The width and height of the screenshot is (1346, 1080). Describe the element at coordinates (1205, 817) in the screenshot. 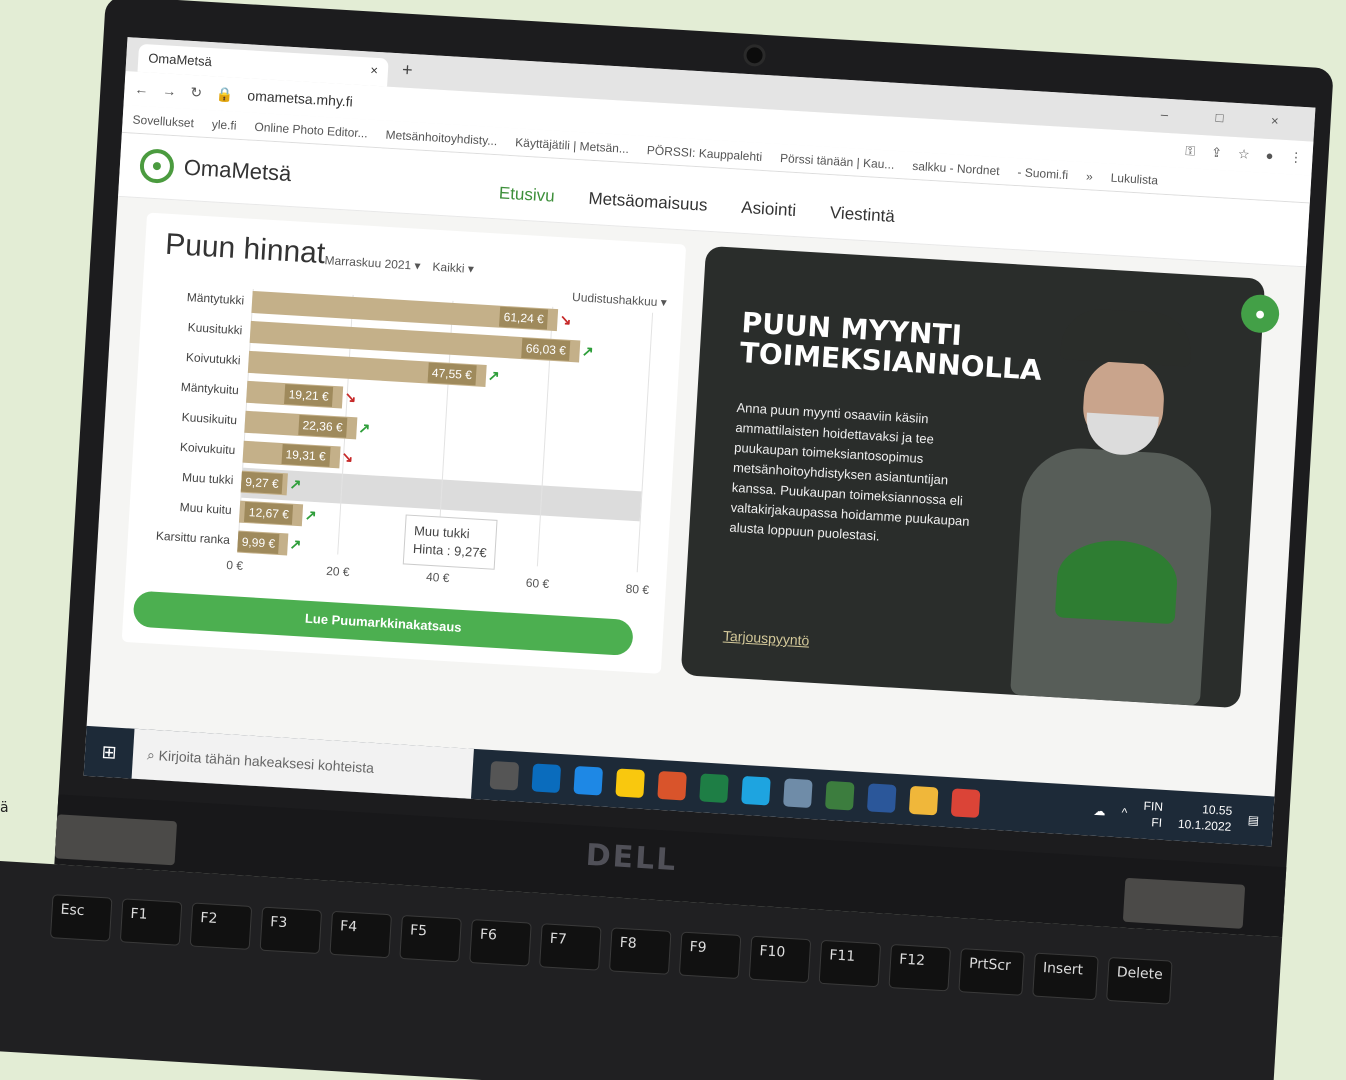

I see `clock: 10.55 10.1.2022` at that location.